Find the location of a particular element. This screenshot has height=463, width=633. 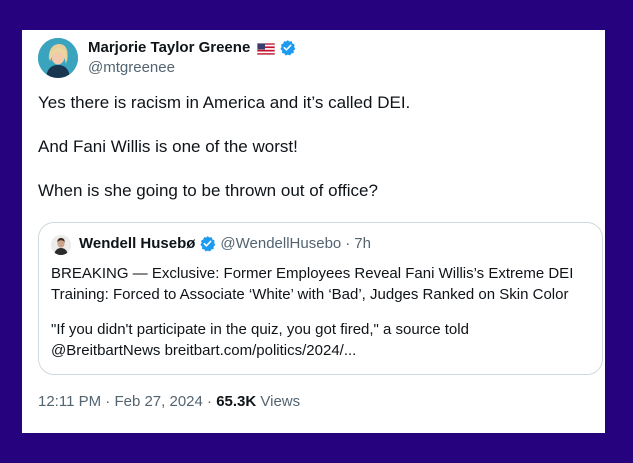

quoted-author-handle: @WendellHusebo is located at coordinates (280, 243).